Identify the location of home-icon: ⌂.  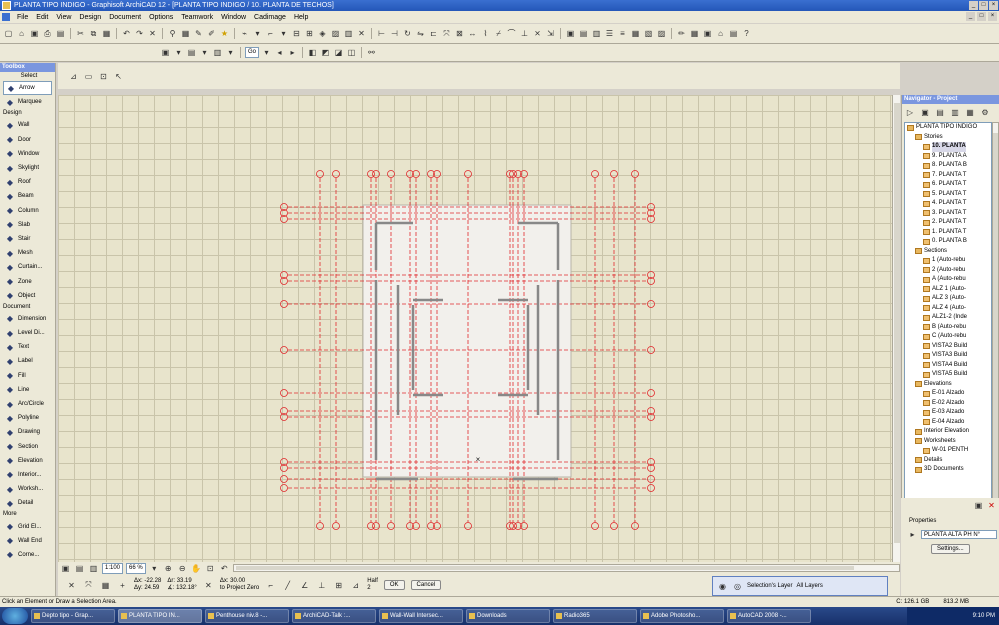
(720, 33).